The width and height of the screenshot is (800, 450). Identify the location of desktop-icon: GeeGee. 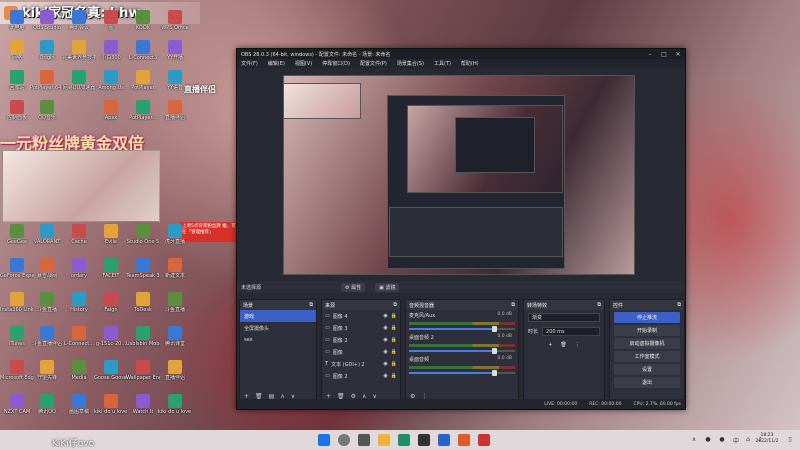
(17, 240).